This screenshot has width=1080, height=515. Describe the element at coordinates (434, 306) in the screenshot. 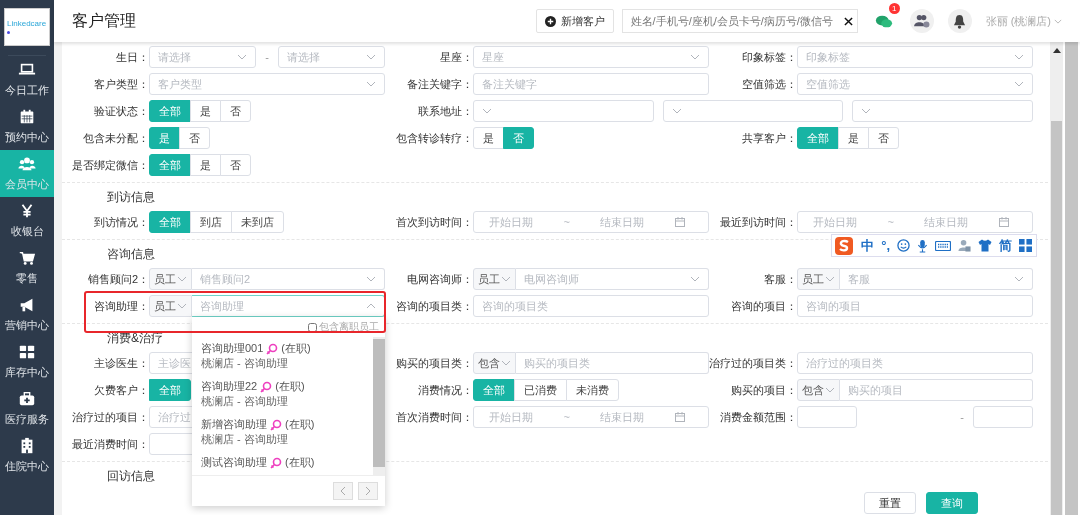

I see `field-label: 咨询的项目类：` at that location.